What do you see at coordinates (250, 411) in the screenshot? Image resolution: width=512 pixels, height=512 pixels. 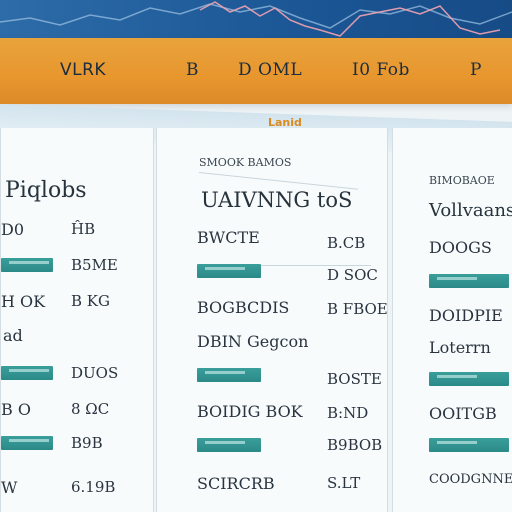 I see `table-cell: BOIDIG BOK` at bounding box center [250, 411].